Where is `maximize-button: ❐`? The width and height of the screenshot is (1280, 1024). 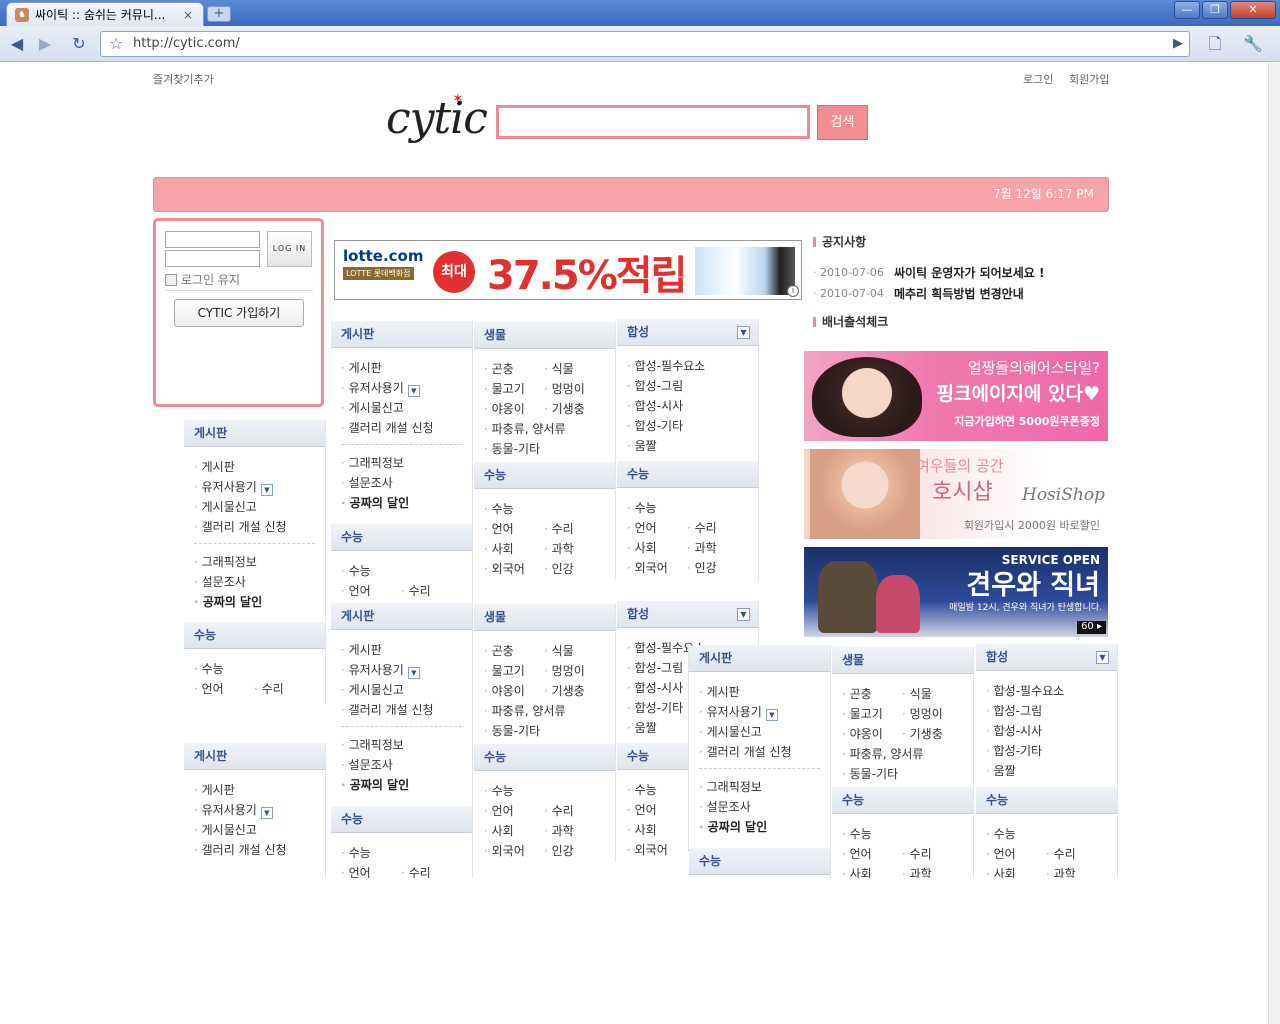
maximize-button: ❐ is located at coordinates (1215, 10).